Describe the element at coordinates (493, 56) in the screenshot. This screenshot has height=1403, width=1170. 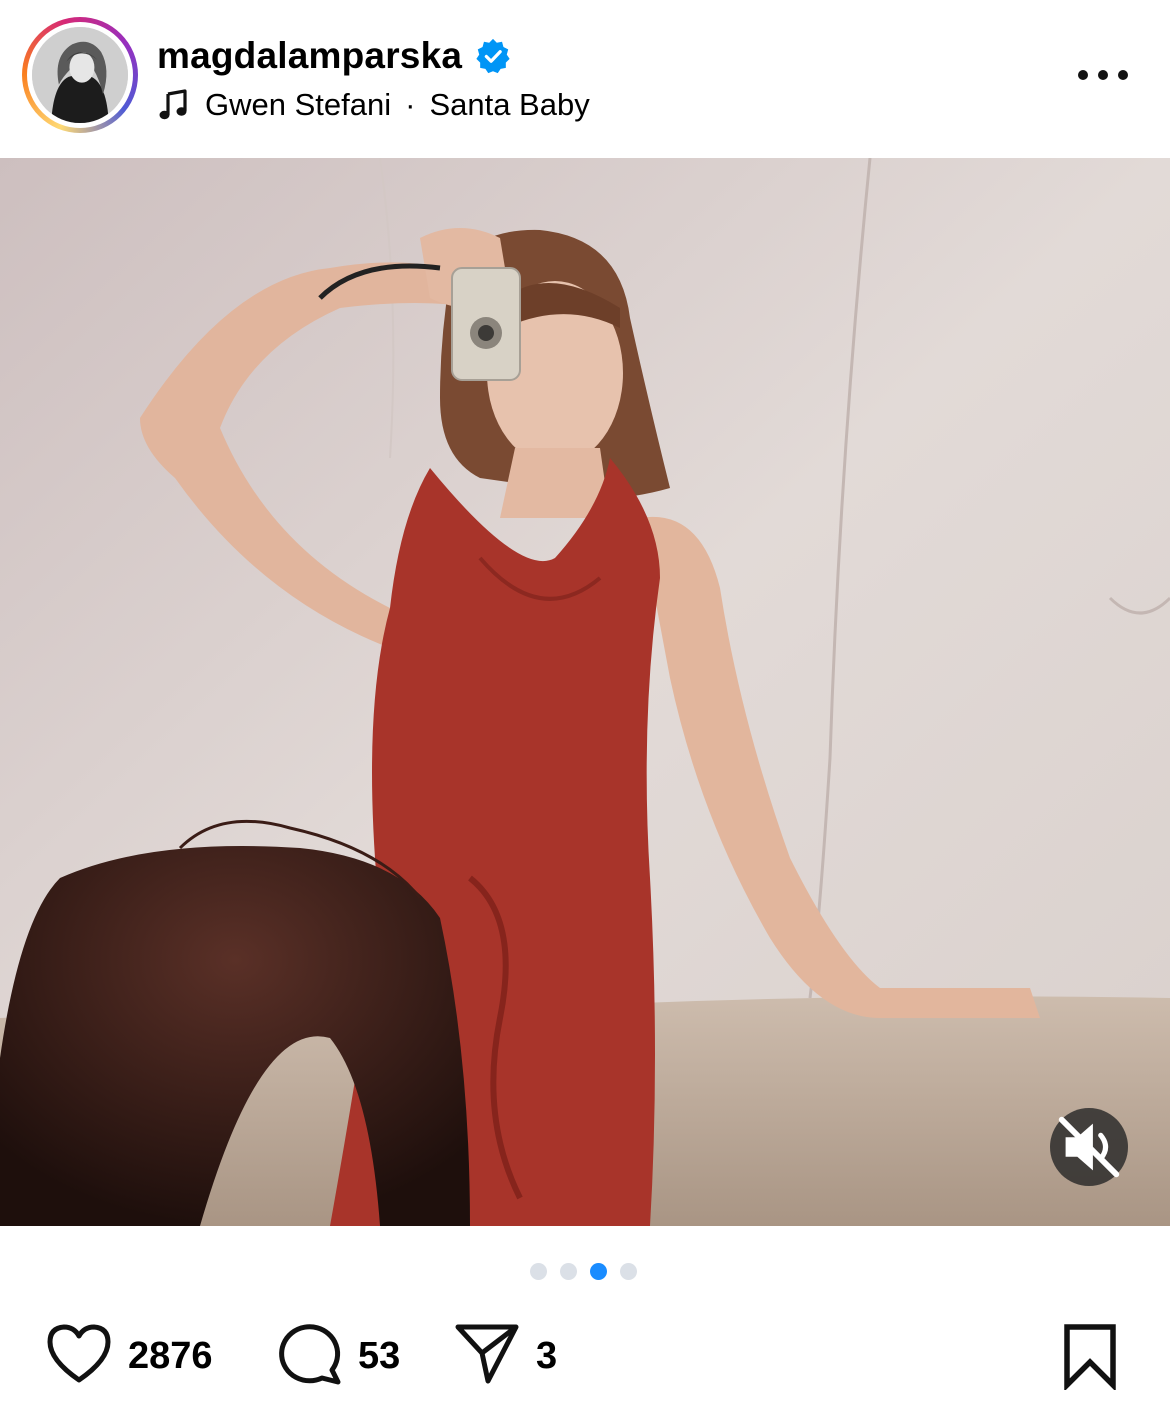
I see `verified-badge-icon` at that location.